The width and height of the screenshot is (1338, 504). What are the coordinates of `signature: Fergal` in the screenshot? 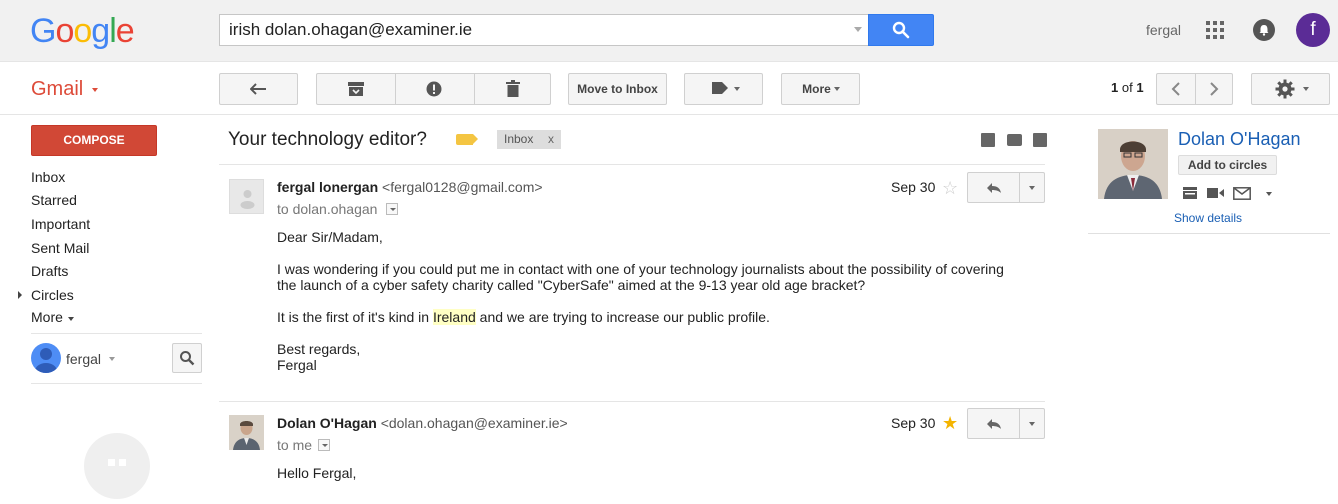 It's located at (297, 365).